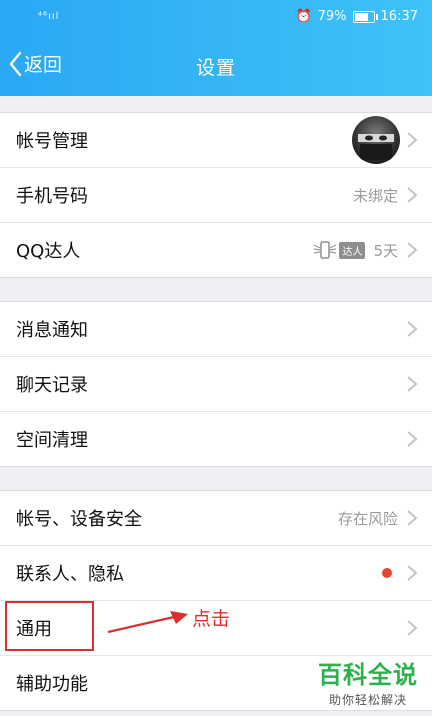  I want to click on row-right: 达人 5天, so click(365, 250).